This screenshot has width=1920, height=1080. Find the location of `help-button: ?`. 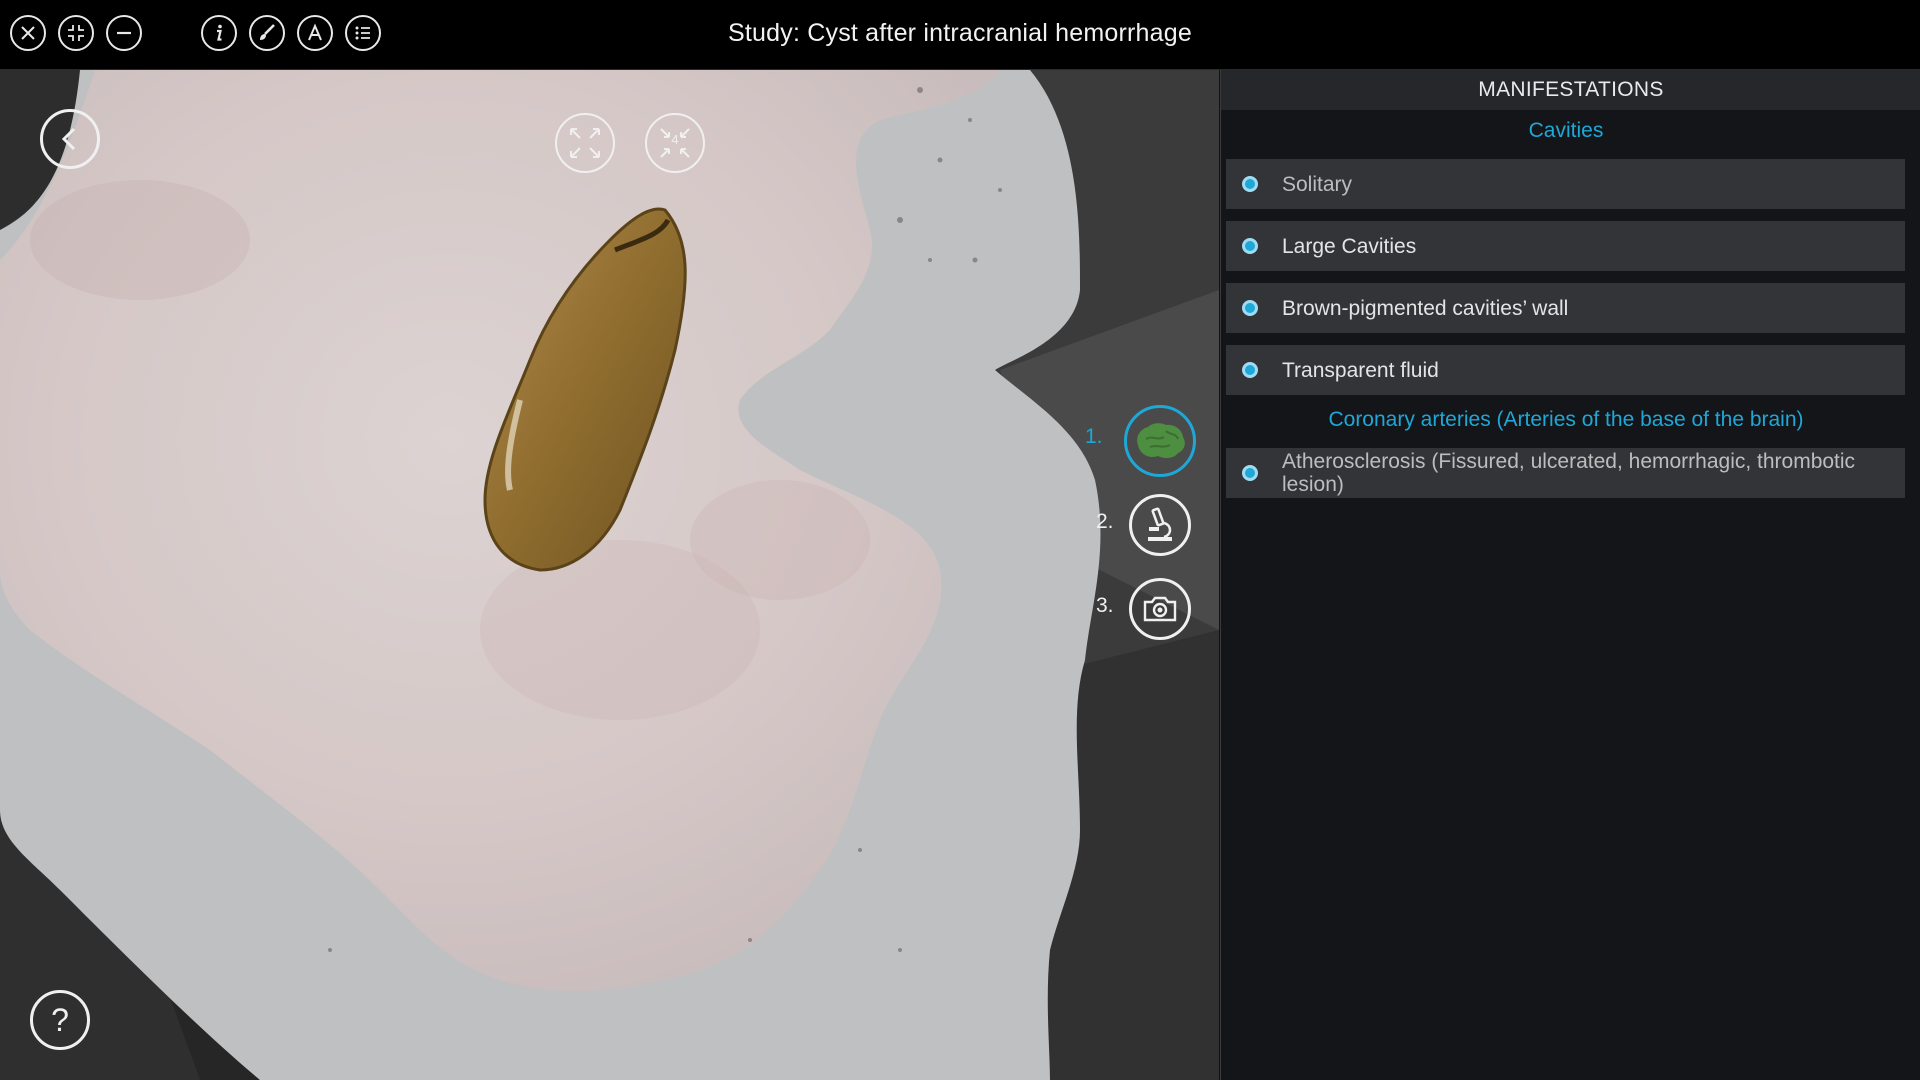

help-button: ? is located at coordinates (60, 1020).